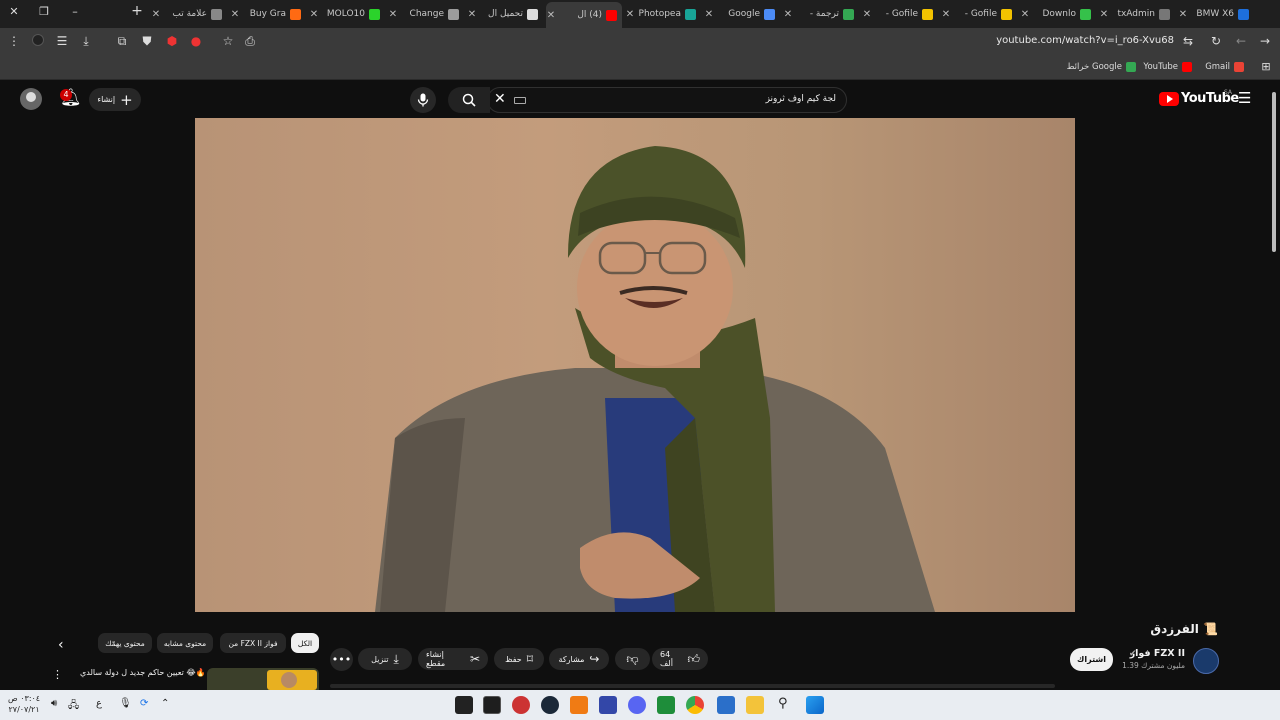  What do you see at coordinates (647, 100) in the screenshot?
I see `search-box: ✕ لجة كيم اوف ثرونز` at bounding box center [647, 100].